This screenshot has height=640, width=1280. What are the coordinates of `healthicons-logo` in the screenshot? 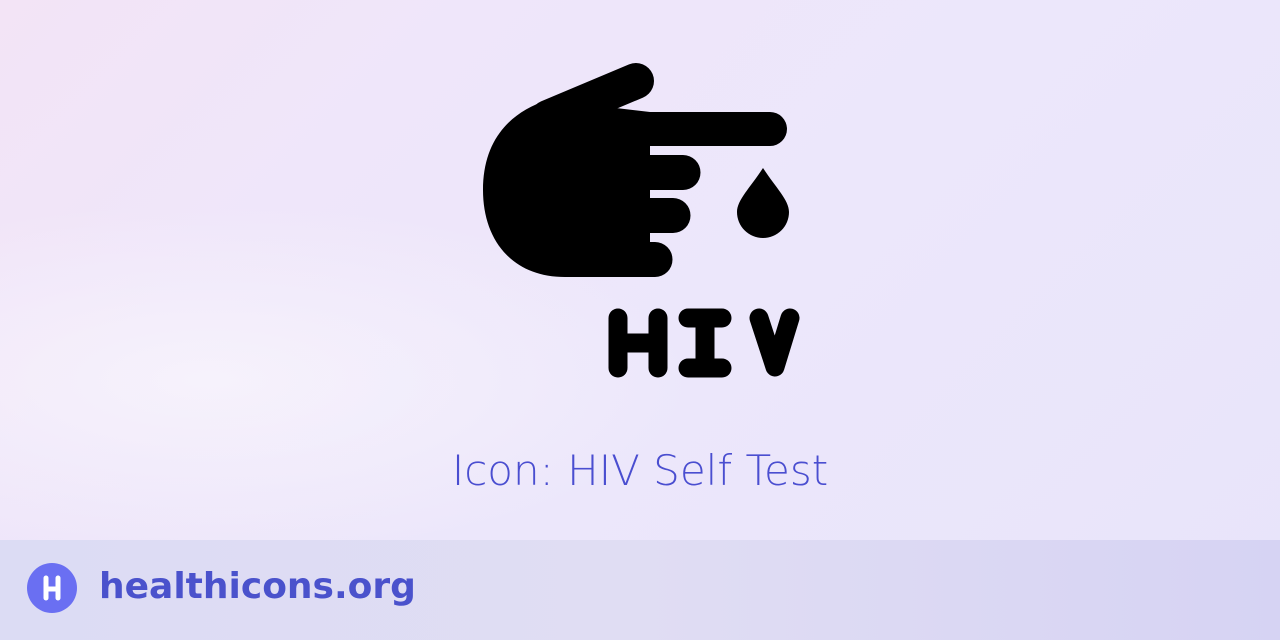 It's located at (52, 588).